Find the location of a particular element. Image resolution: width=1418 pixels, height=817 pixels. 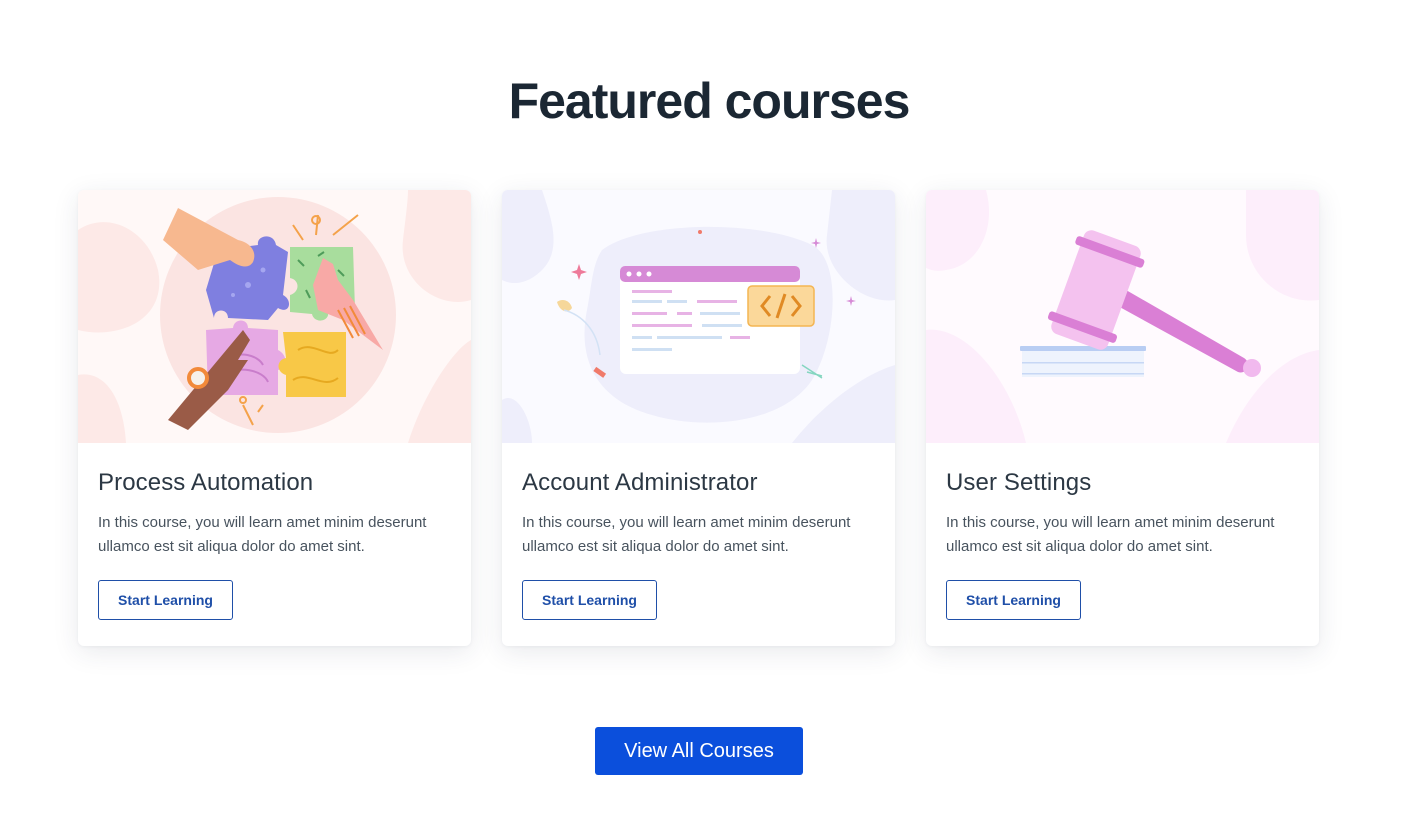

section-title: Featured courses is located at coordinates (709, 101).